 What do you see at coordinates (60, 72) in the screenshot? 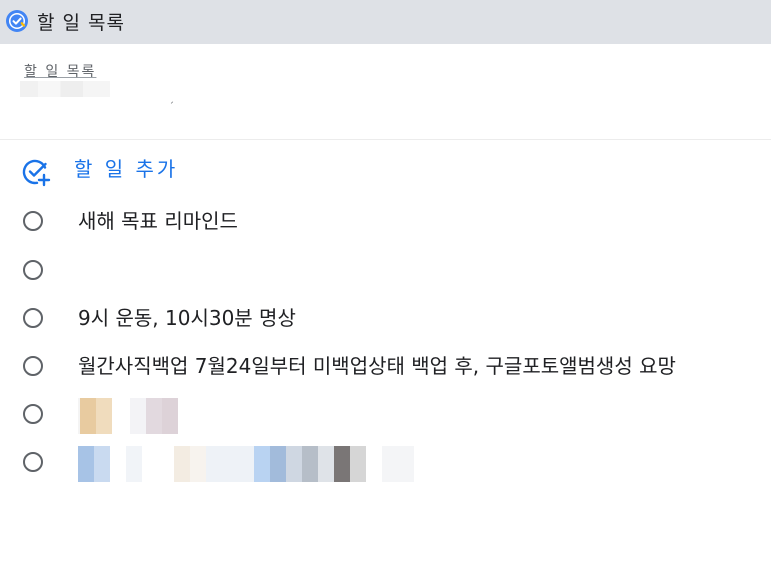
I see `list-name: 할 일 목록` at bounding box center [60, 72].